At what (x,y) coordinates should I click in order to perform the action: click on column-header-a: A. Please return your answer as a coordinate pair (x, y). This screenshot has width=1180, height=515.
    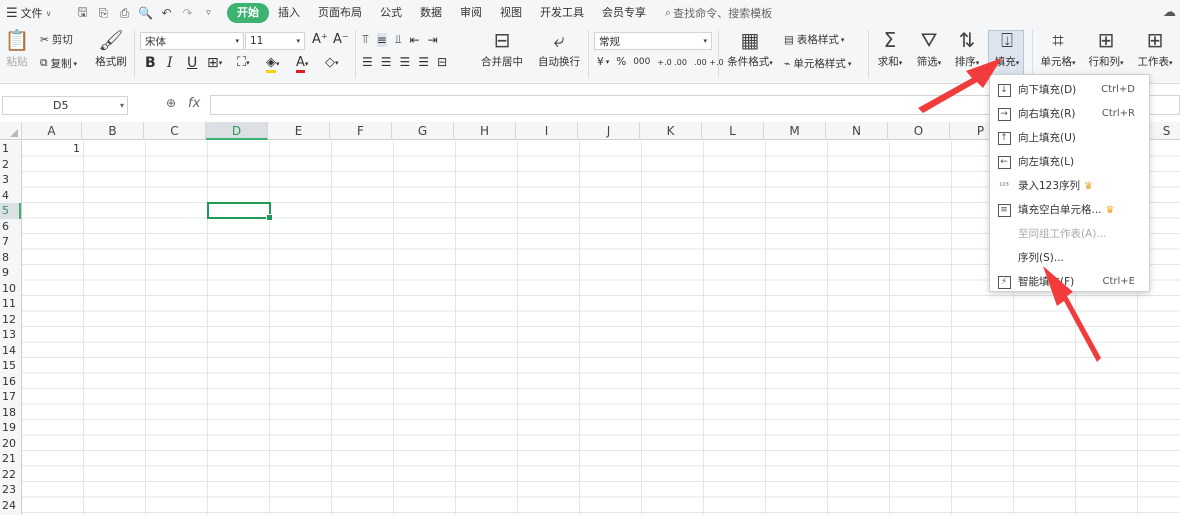
    Looking at the image, I should click on (52, 131).